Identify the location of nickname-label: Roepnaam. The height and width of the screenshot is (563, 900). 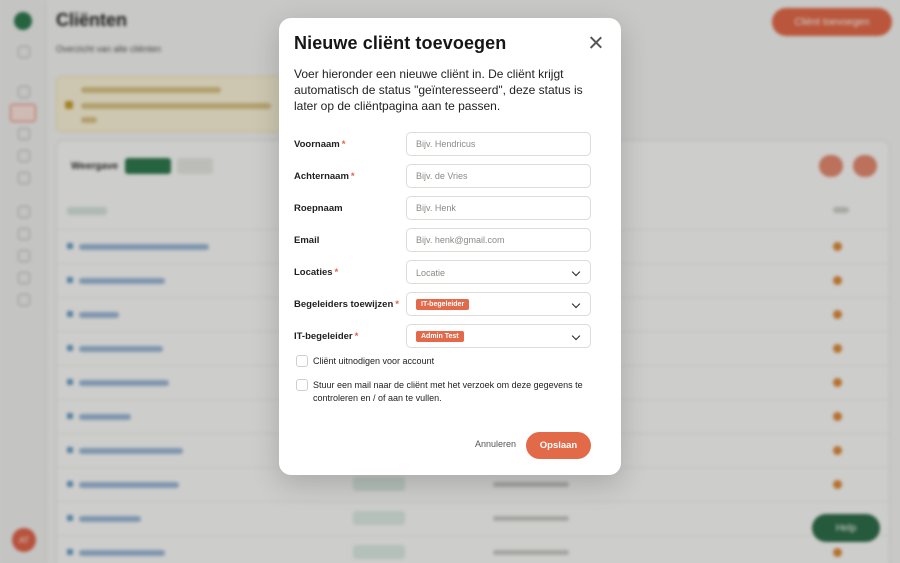
(318, 208).